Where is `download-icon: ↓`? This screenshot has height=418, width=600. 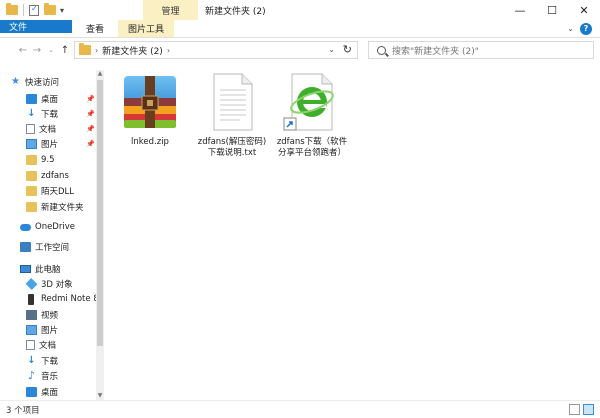
download-icon: ↓ is located at coordinates (31, 360).